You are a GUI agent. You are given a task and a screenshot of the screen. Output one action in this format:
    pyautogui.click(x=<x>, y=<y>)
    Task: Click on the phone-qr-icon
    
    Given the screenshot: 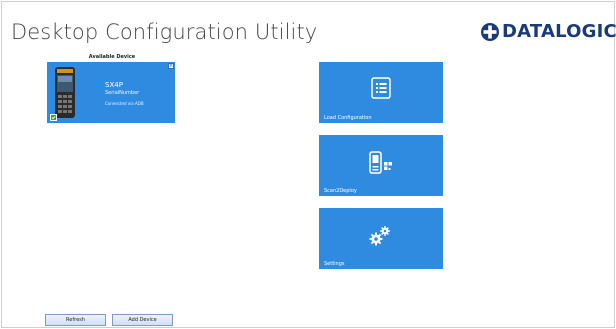 What is the action you would take?
    pyautogui.click(x=380, y=162)
    